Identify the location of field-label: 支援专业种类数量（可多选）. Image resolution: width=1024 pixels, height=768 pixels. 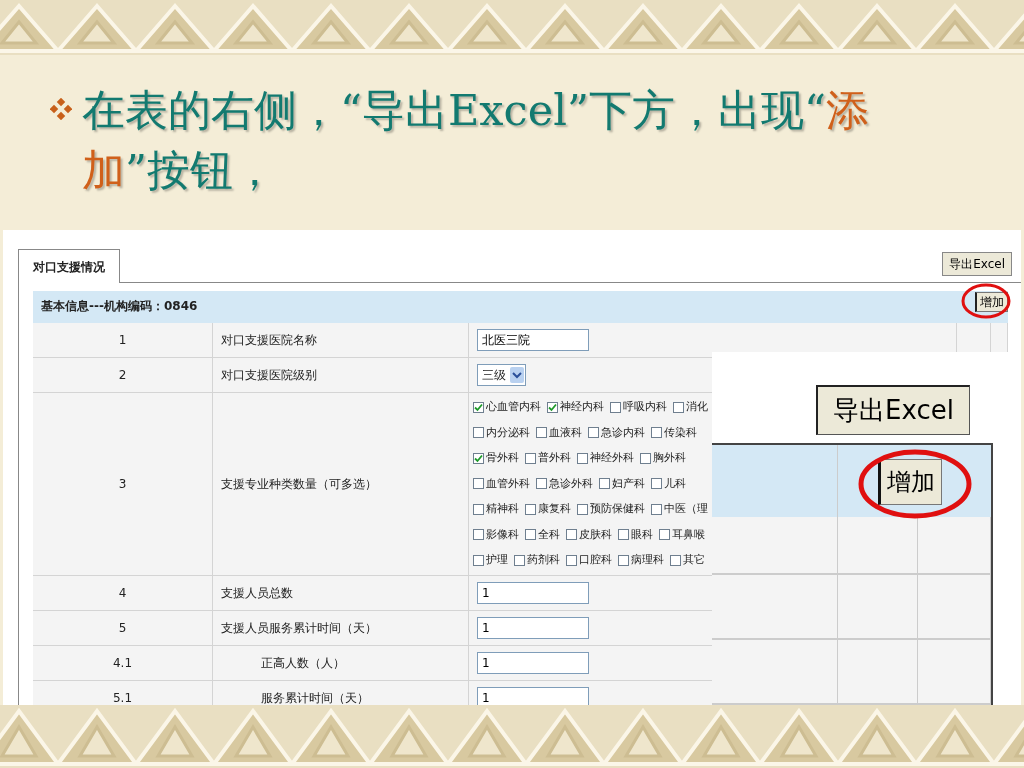
(299, 484).